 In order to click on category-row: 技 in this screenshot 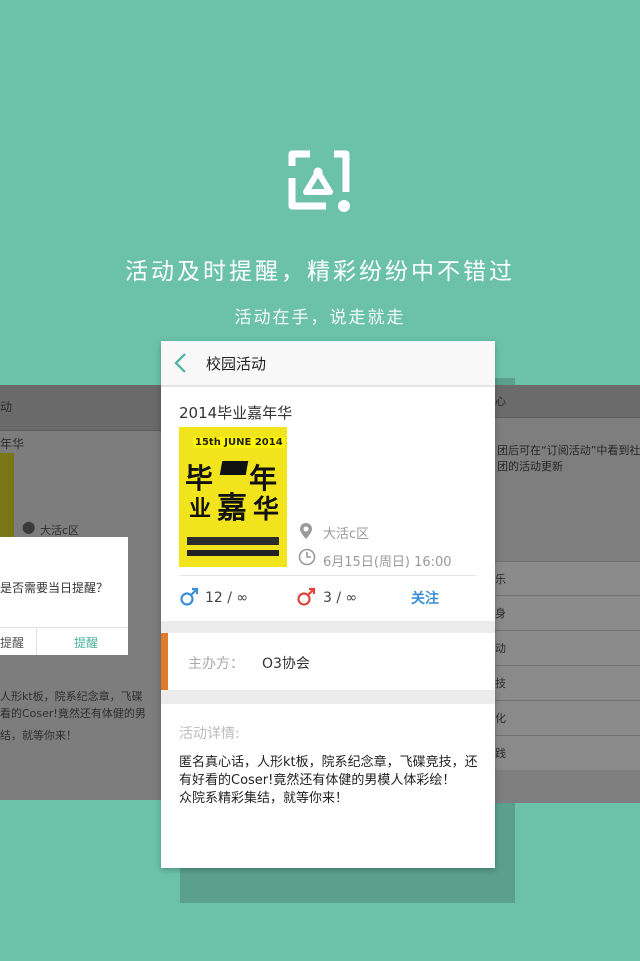, I will do `click(566, 682)`.